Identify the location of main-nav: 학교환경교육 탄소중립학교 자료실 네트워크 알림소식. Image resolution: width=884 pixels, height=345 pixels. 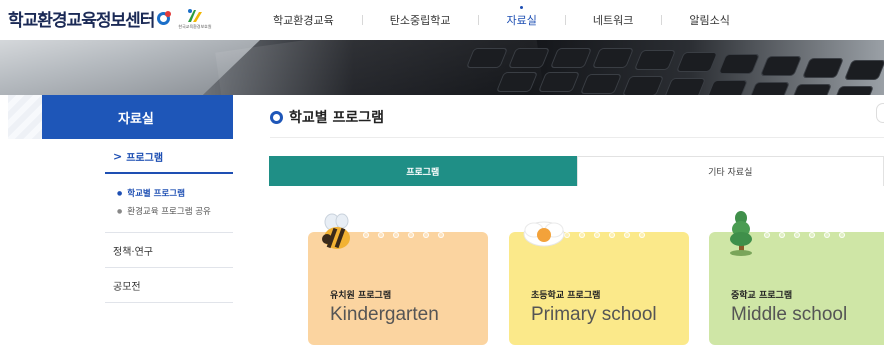
(501, 20).